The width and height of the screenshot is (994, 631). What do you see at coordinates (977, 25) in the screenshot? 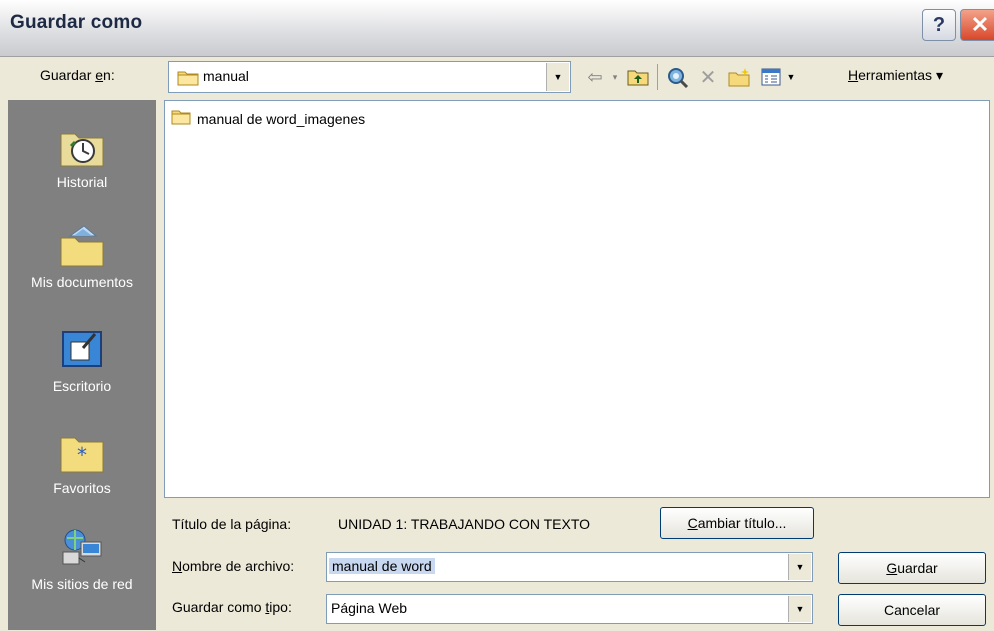
I see `close-button: ✕` at bounding box center [977, 25].